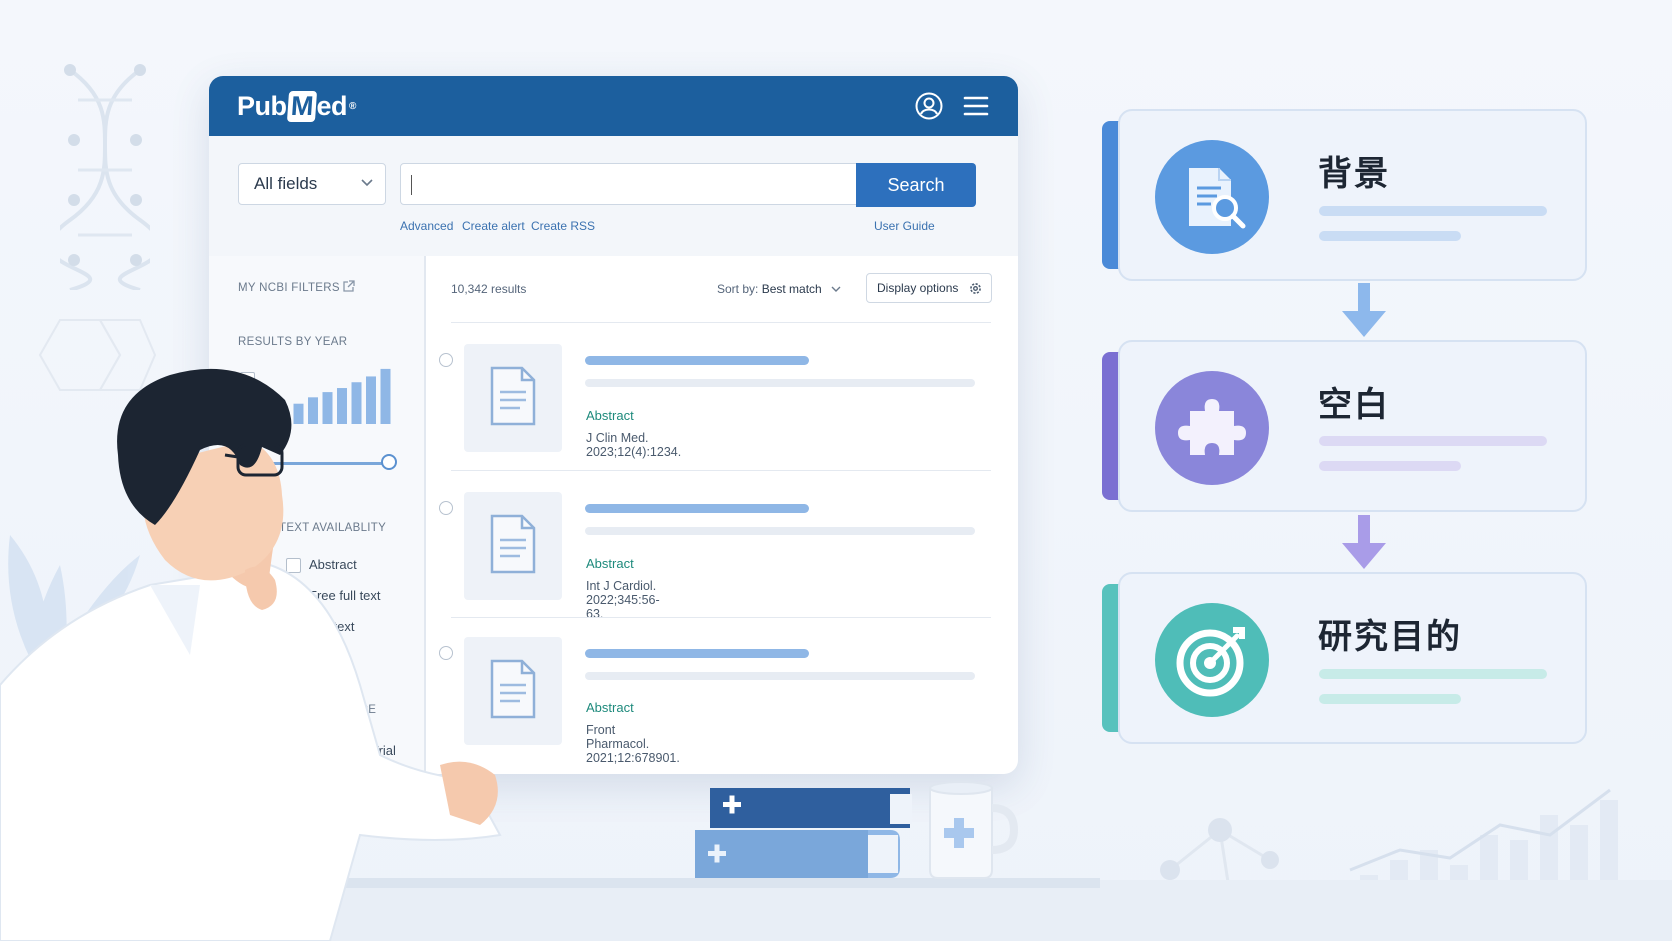 The image size is (1672, 941). I want to click on search-field-select: All fields, so click(312, 184).